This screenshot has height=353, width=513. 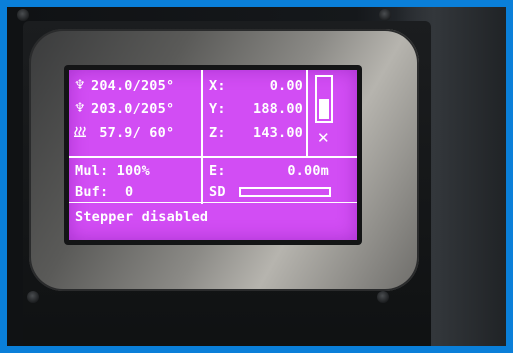 I want to click on buffer-readout: Buf: 0, so click(x=104, y=192).